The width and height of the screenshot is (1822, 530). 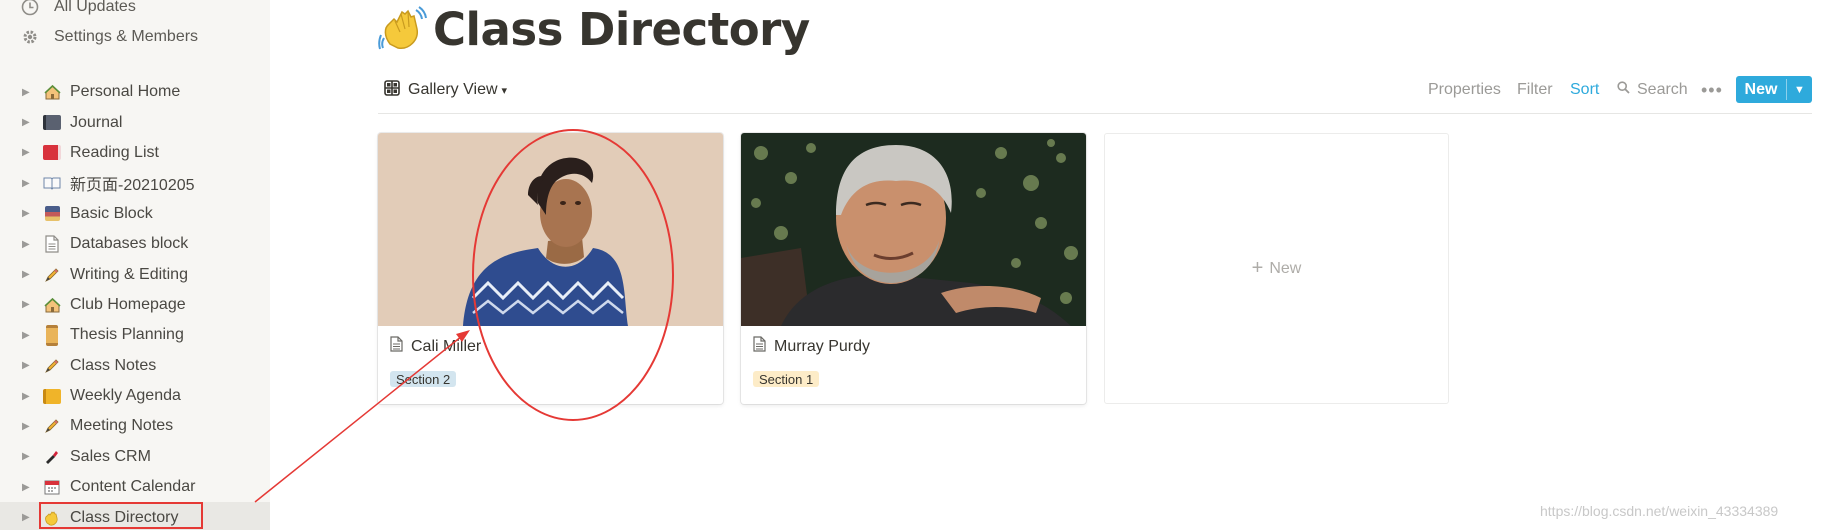 What do you see at coordinates (113, 365) in the screenshot?
I see `sidebar-item-label: Class Notes` at bounding box center [113, 365].